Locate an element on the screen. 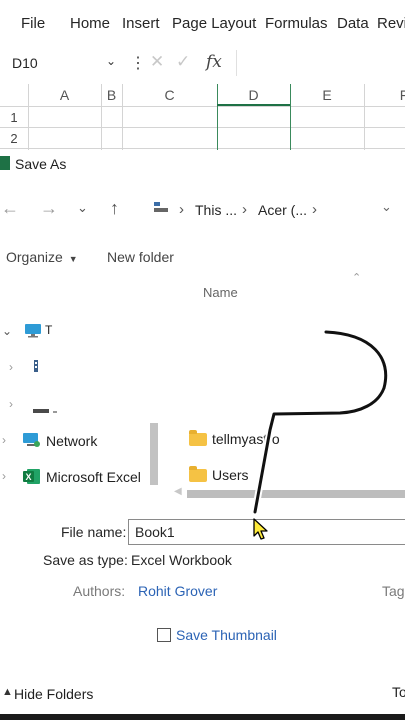 The image size is (405, 720). insert-function-button: fx is located at coordinates (214, 62).